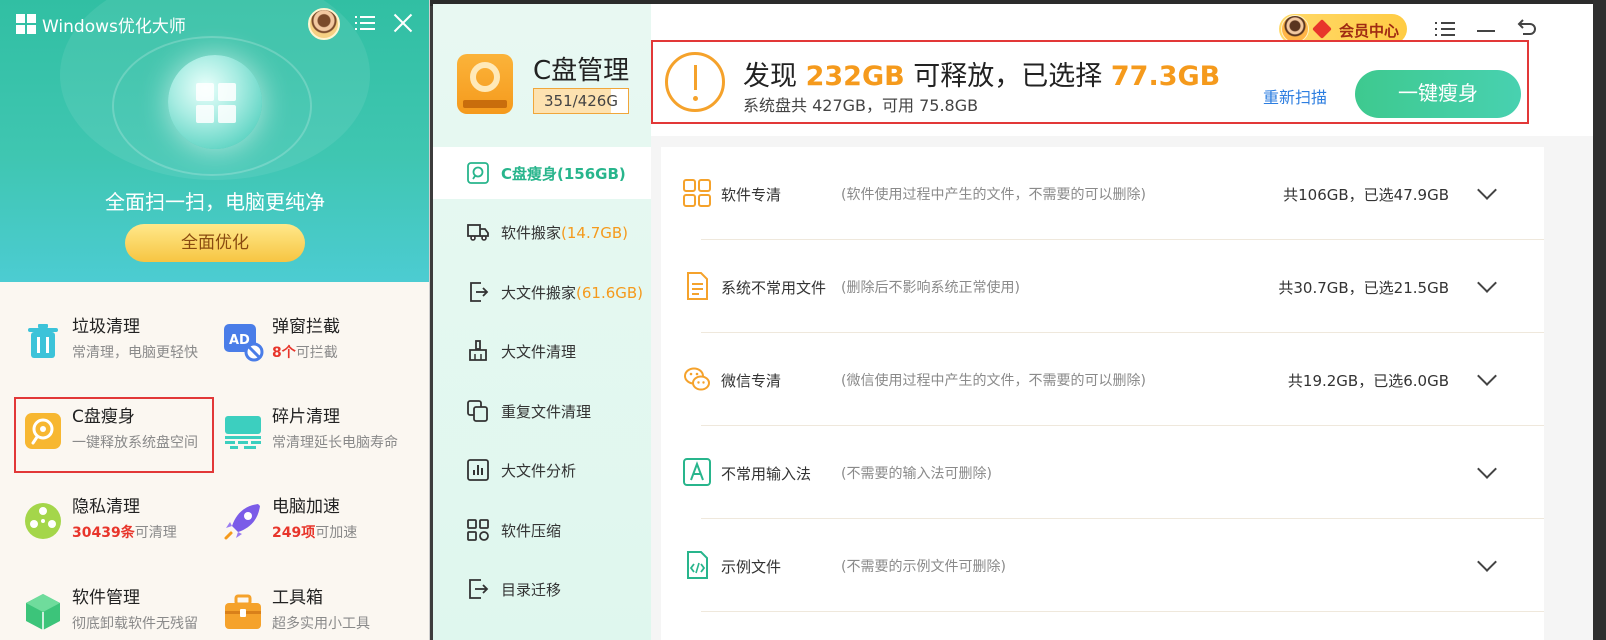 The height and width of the screenshot is (640, 1606). Describe the element at coordinates (751, 195) in the screenshot. I see `row-name: 软件专清` at that location.